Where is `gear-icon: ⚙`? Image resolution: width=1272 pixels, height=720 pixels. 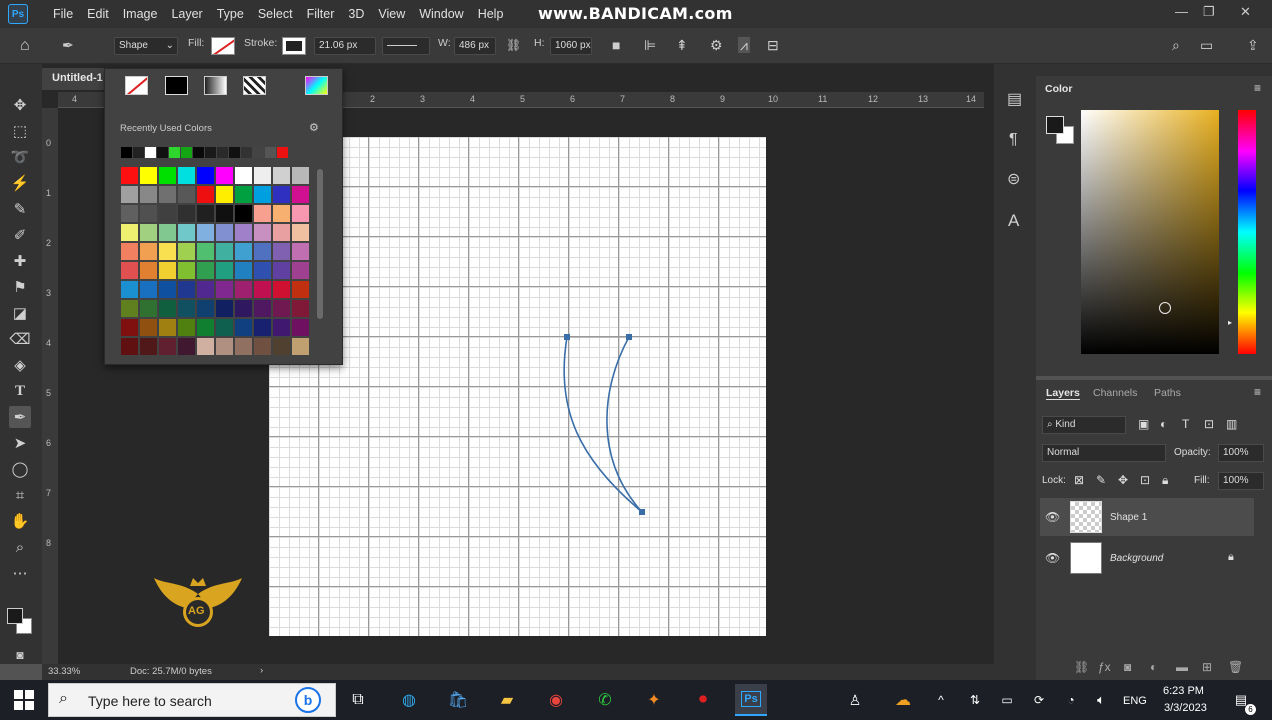
gear-icon: ⚙ is located at coordinates (716, 45).